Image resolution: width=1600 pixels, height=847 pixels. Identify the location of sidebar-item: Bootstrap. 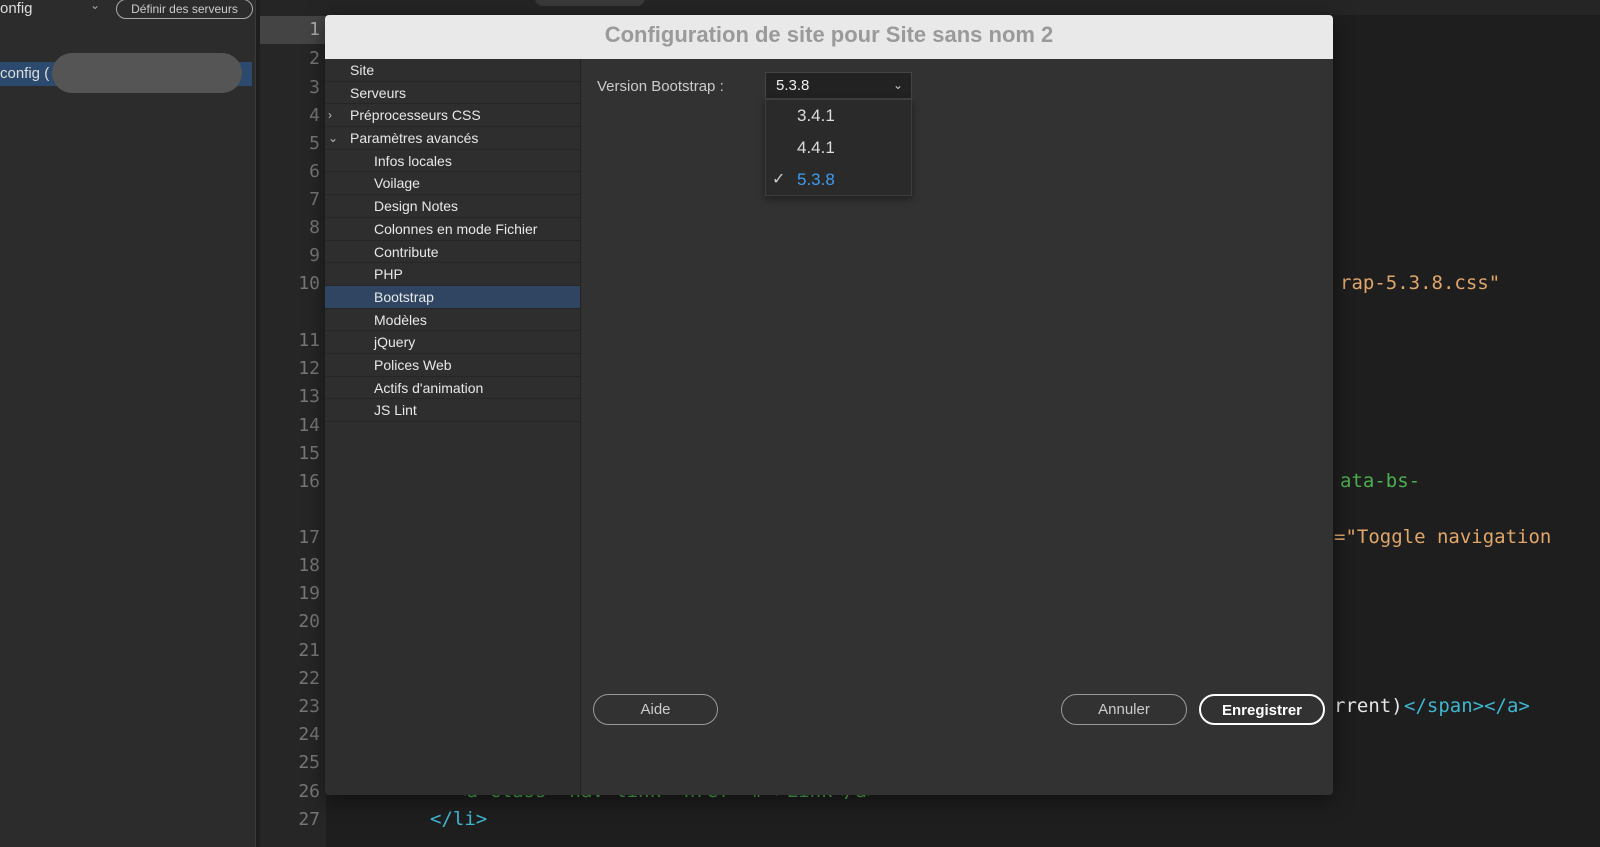
(452, 297).